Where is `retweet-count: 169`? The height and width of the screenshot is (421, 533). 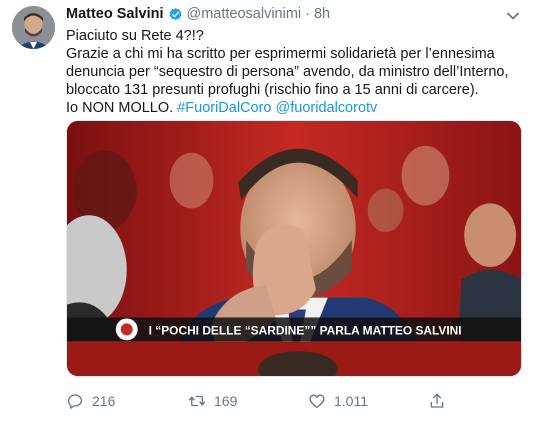 retweet-count: 169 is located at coordinates (226, 401).